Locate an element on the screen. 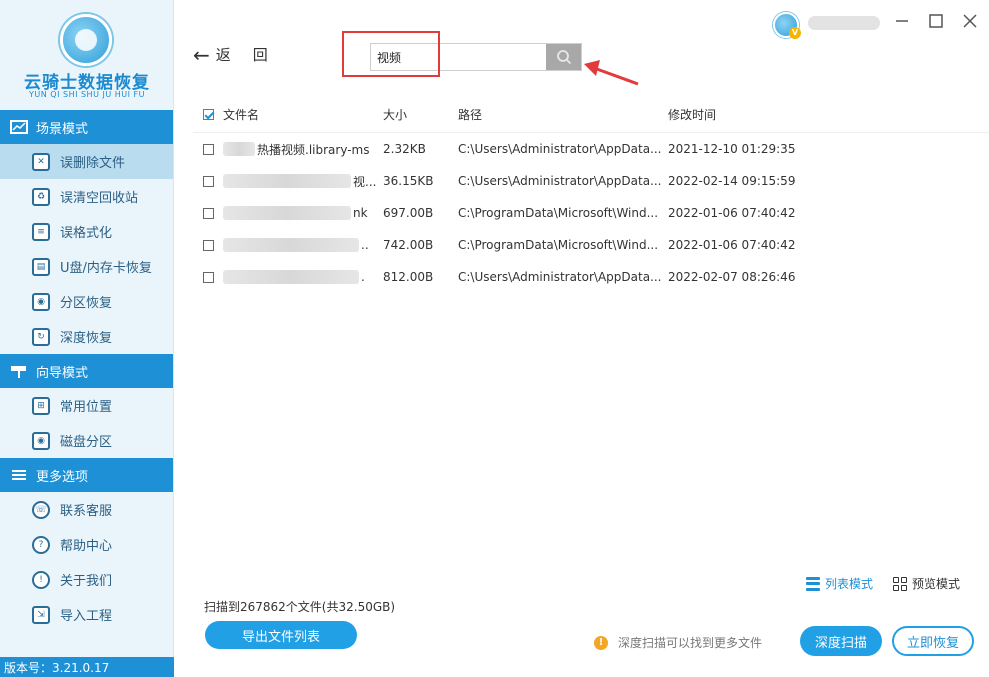 The height and width of the screenshot is (677, 989). recycle-icon: ♻ is located at coordinates (41, 196).